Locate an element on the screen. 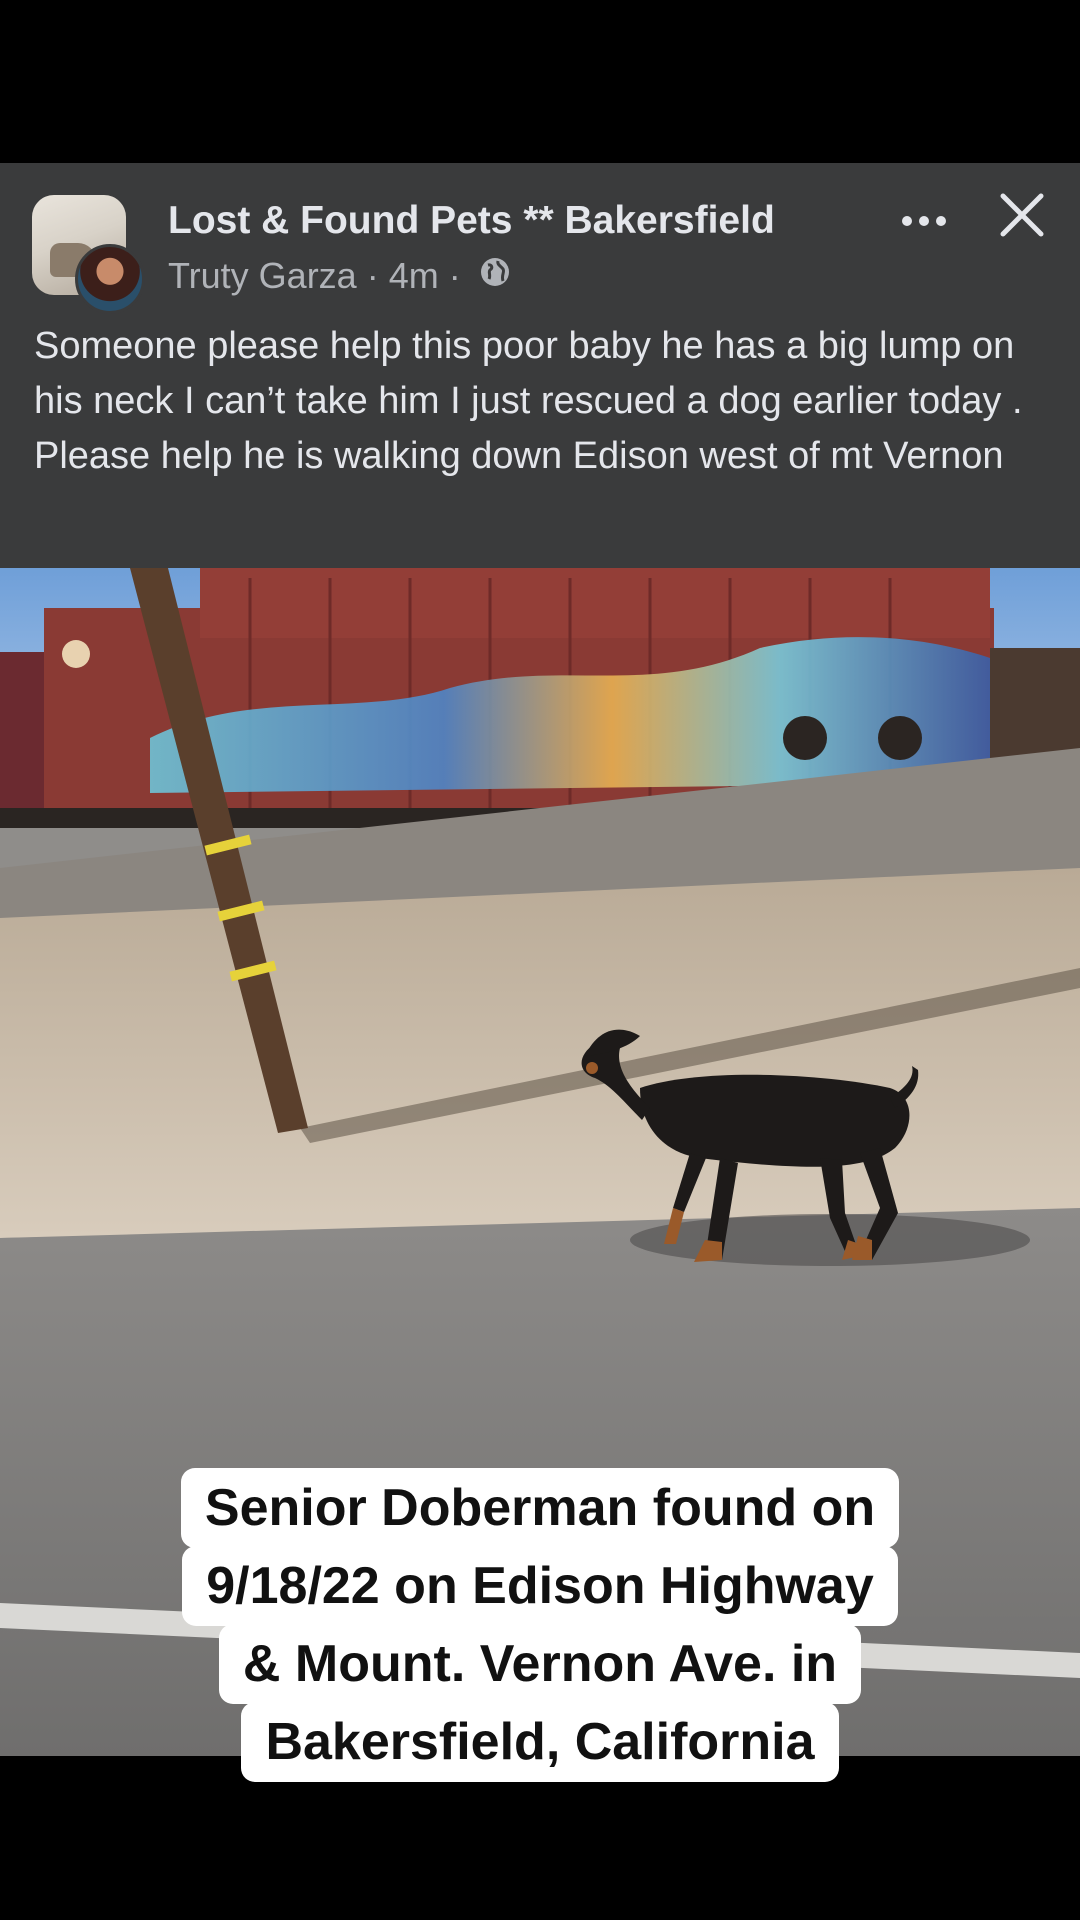 This screenshot has height=1920, width=1080. globe-icon is located at coordinates (495, 276).